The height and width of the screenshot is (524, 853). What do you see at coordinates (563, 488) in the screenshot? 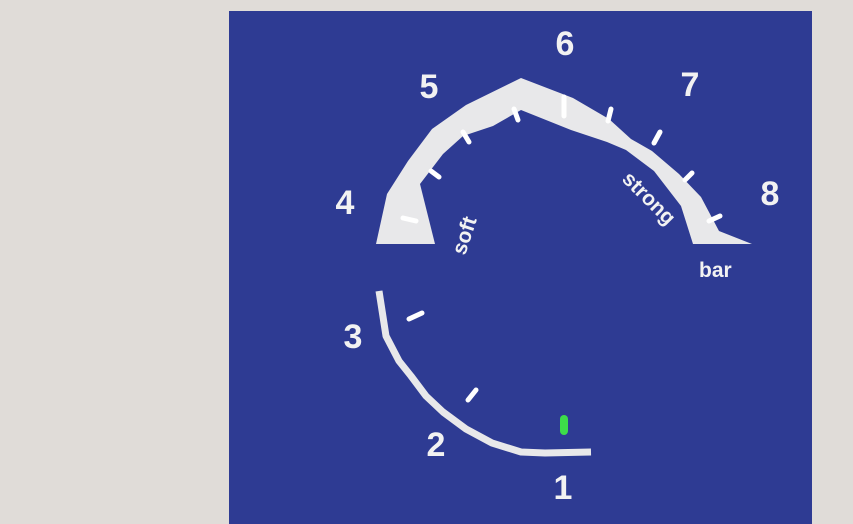
I see `scale-number-1: 1` at bounding box center [563, 488].